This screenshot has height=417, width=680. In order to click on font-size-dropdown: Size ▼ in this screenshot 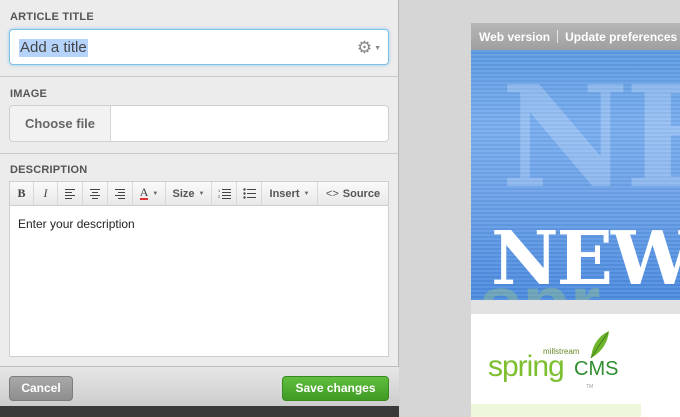, I will do `click(189, 193)`.